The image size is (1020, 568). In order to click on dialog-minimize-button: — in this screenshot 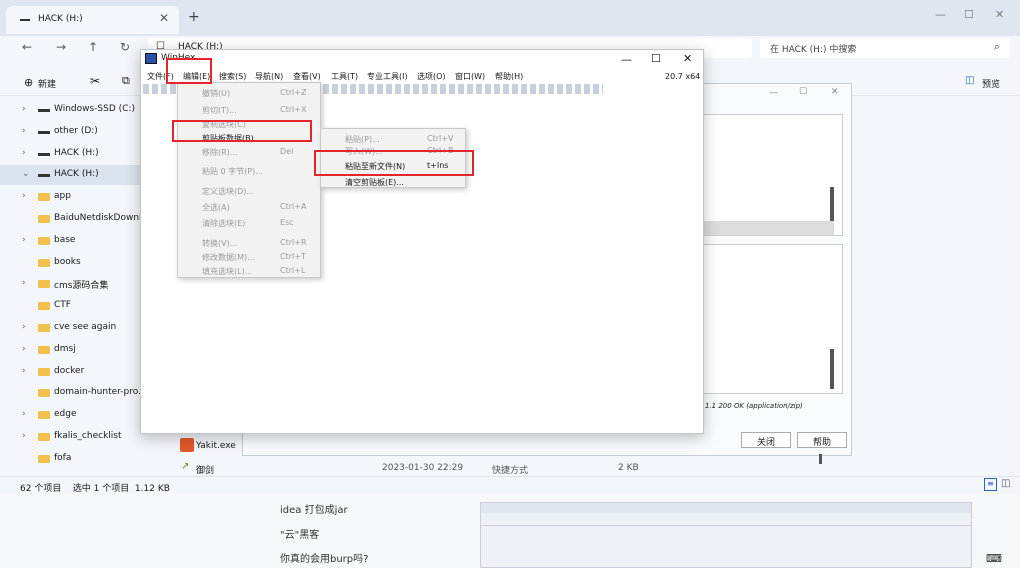, I will do `click(773, 93)`.